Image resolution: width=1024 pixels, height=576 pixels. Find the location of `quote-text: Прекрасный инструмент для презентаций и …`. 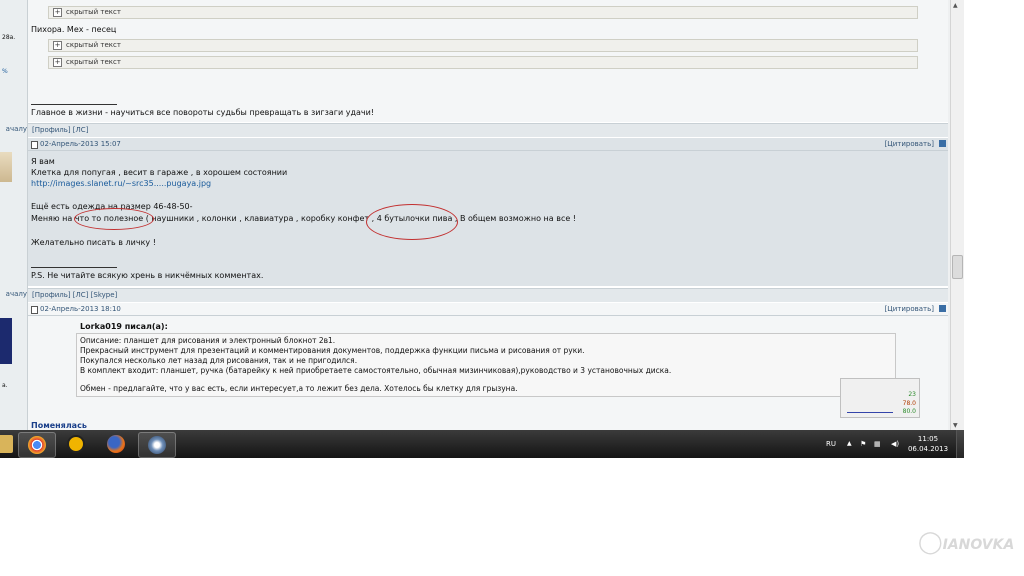

quote-text: Прекрасный инструмент для презентаций и … is located at coordinates (332, 350).